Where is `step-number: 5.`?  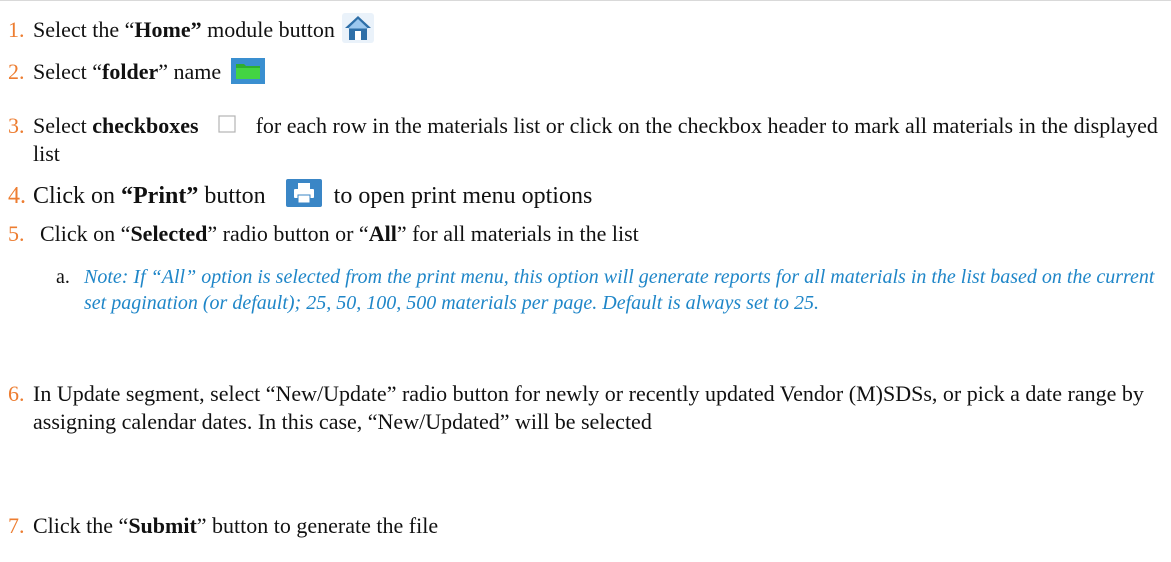 step-number: 5. is located at coordinates (16, 233).